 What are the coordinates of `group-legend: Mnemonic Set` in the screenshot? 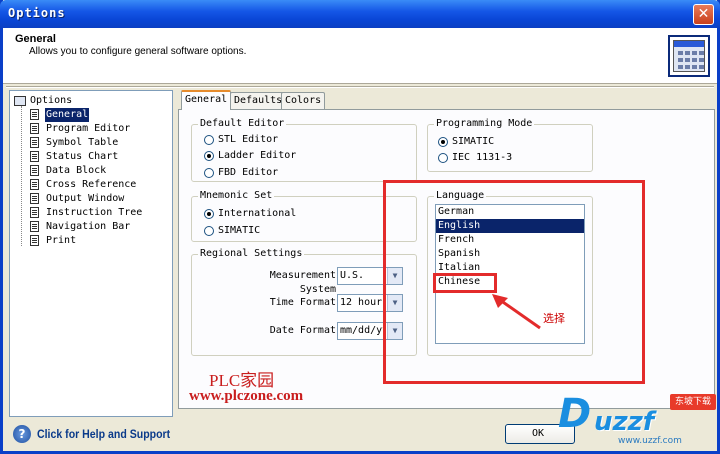 It's located at (236, 196).